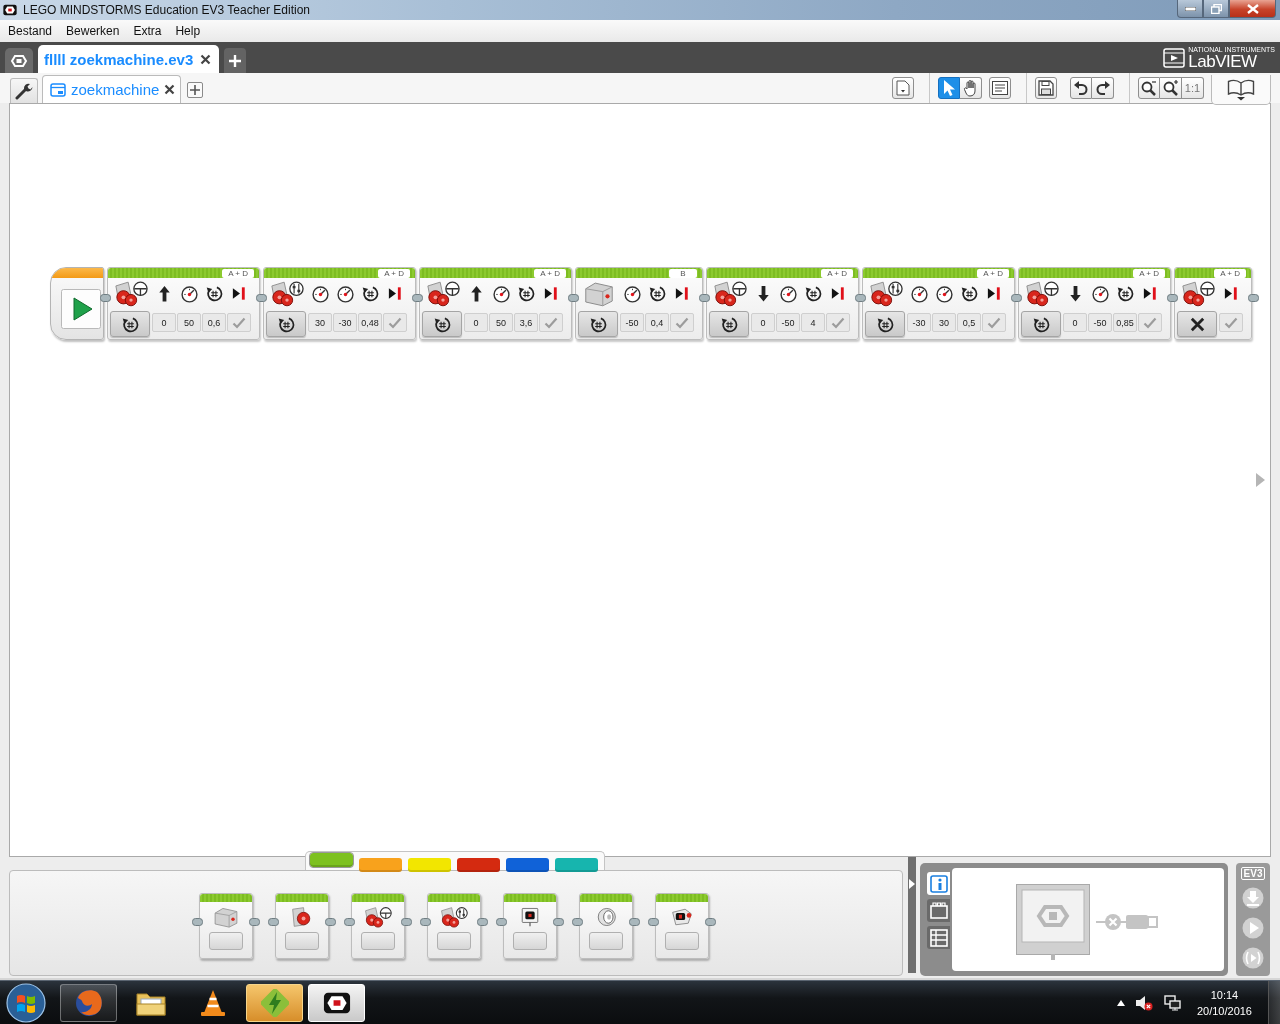 This screenshot has width=1280, height=1024. What do you see at coordinates (1241, 90) in the screenshot?
I see `content-editor-button` at bounding box center [1241, 90].